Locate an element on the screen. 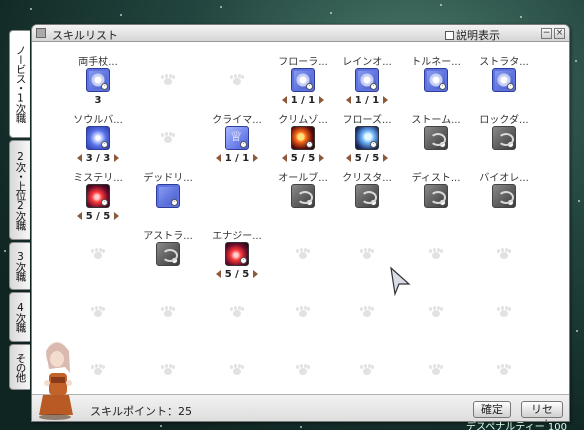 The width and height of the screenshot is (584, 430). skill-cell: デッドリ... · is located at coordinates (168, 188).